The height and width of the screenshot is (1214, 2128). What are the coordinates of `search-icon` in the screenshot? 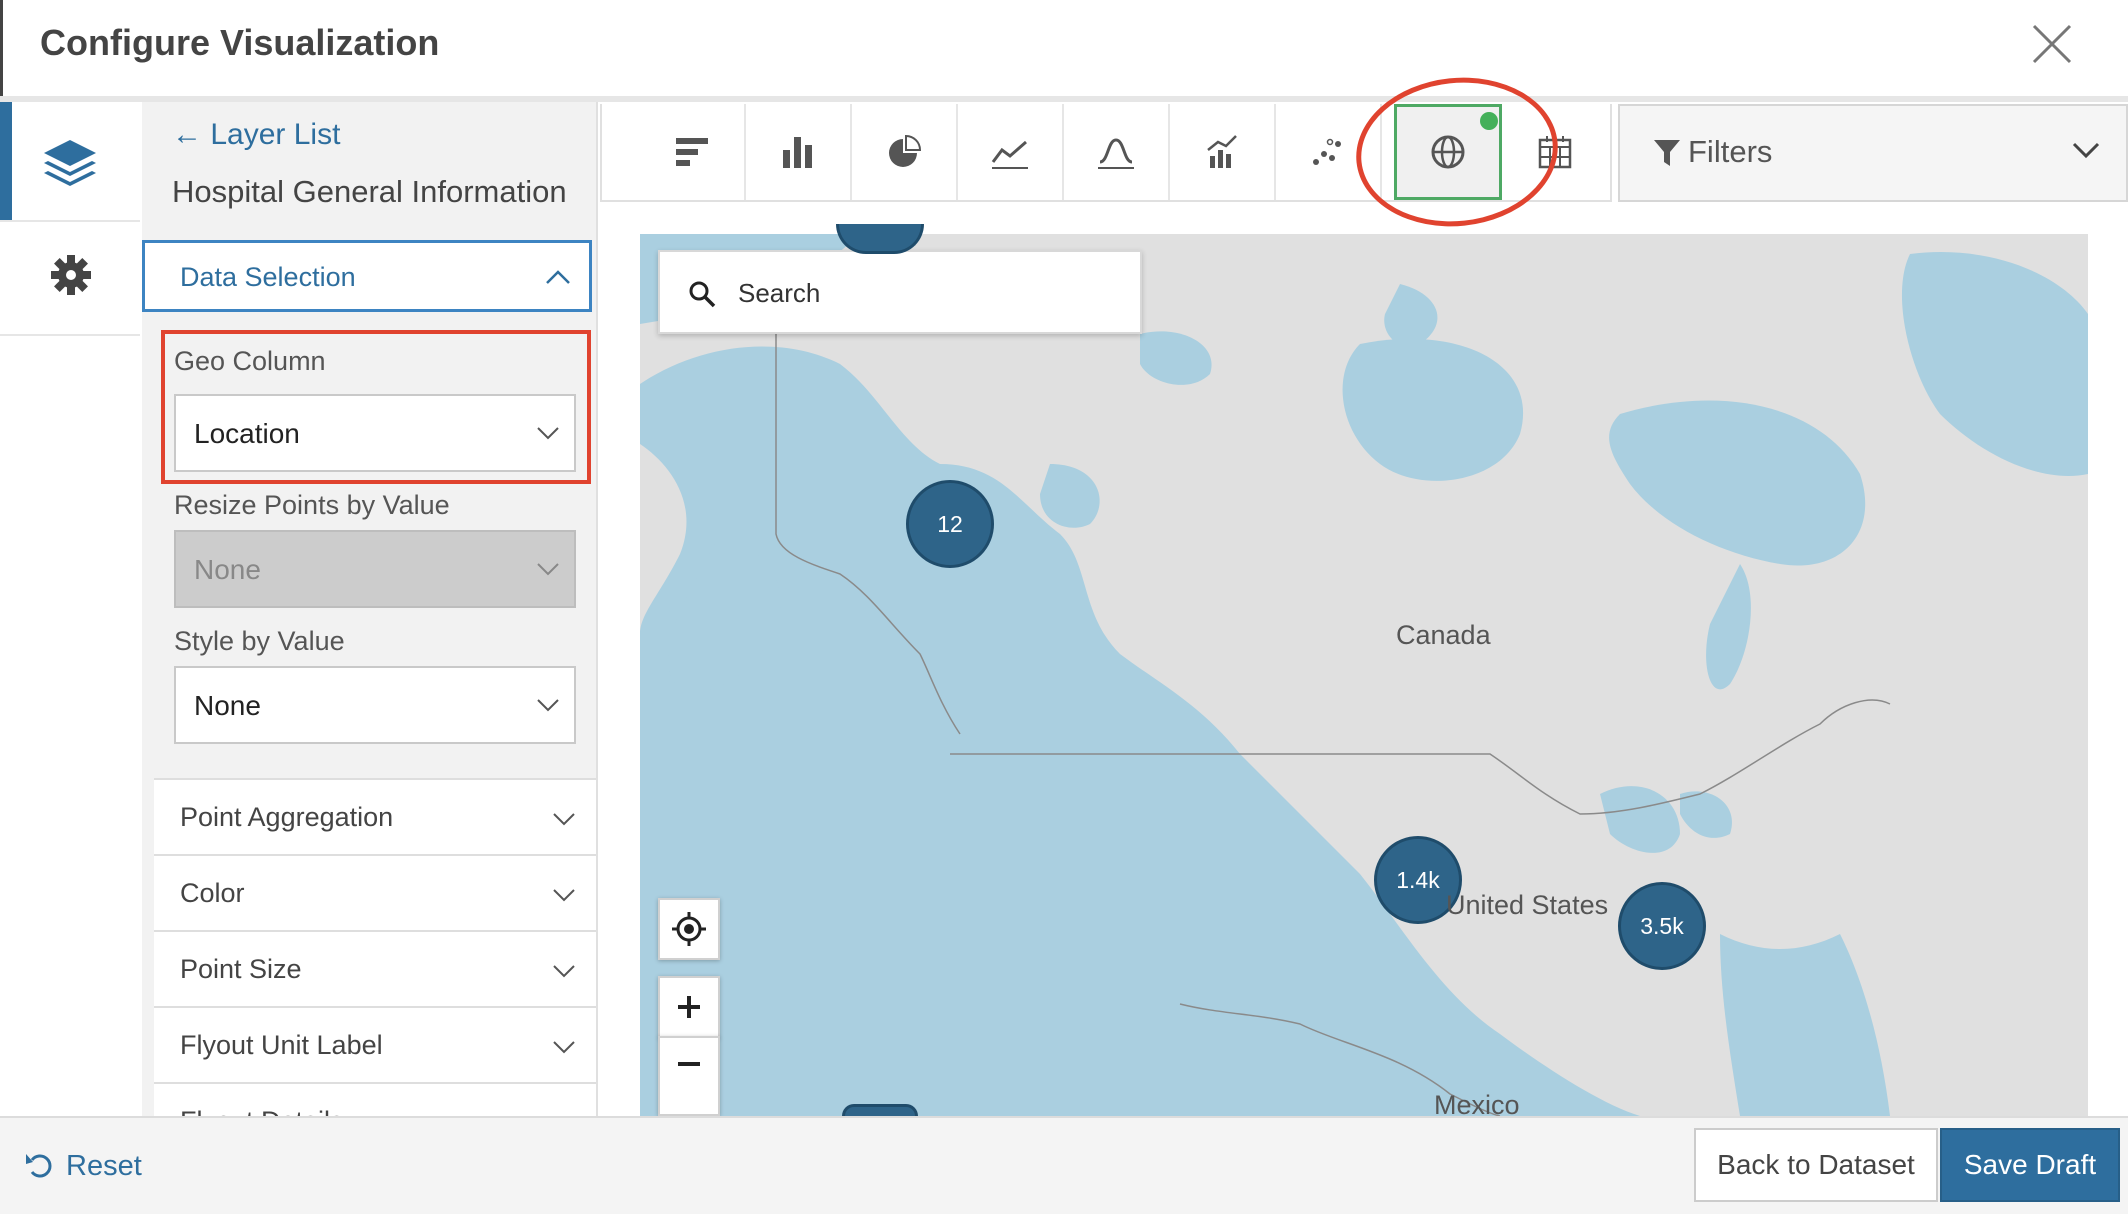 It's located at (702, 294).